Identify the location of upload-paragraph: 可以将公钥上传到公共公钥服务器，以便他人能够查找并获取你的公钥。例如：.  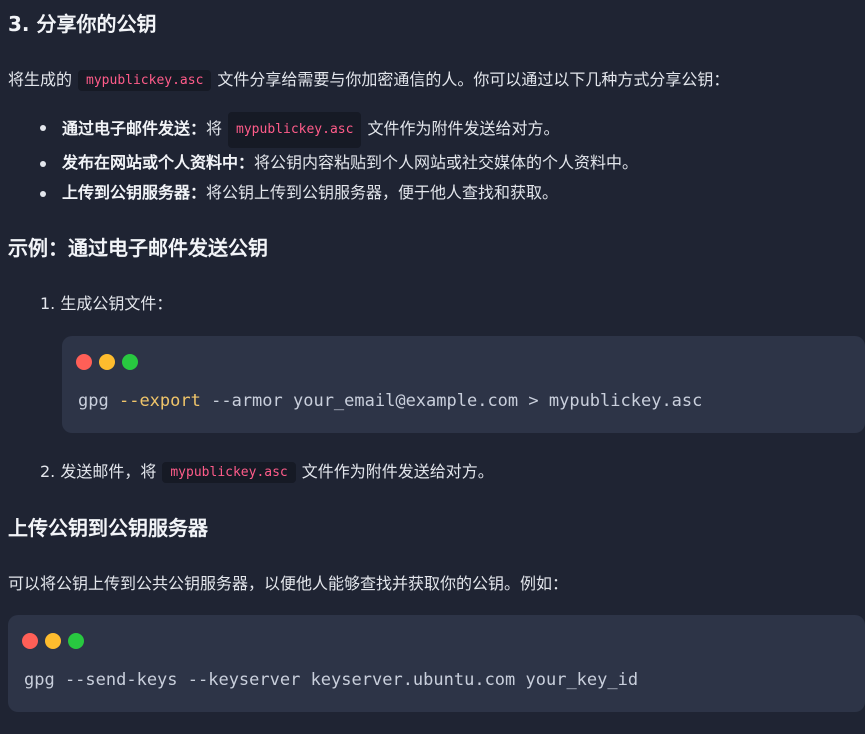
(288, 583).